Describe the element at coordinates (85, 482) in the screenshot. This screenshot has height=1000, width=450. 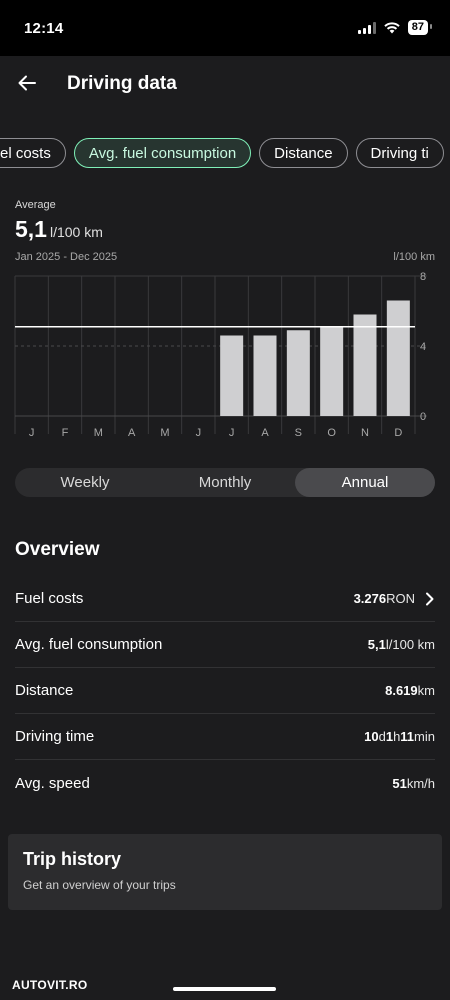
I see `segment-weekly: Weekly` at that location.